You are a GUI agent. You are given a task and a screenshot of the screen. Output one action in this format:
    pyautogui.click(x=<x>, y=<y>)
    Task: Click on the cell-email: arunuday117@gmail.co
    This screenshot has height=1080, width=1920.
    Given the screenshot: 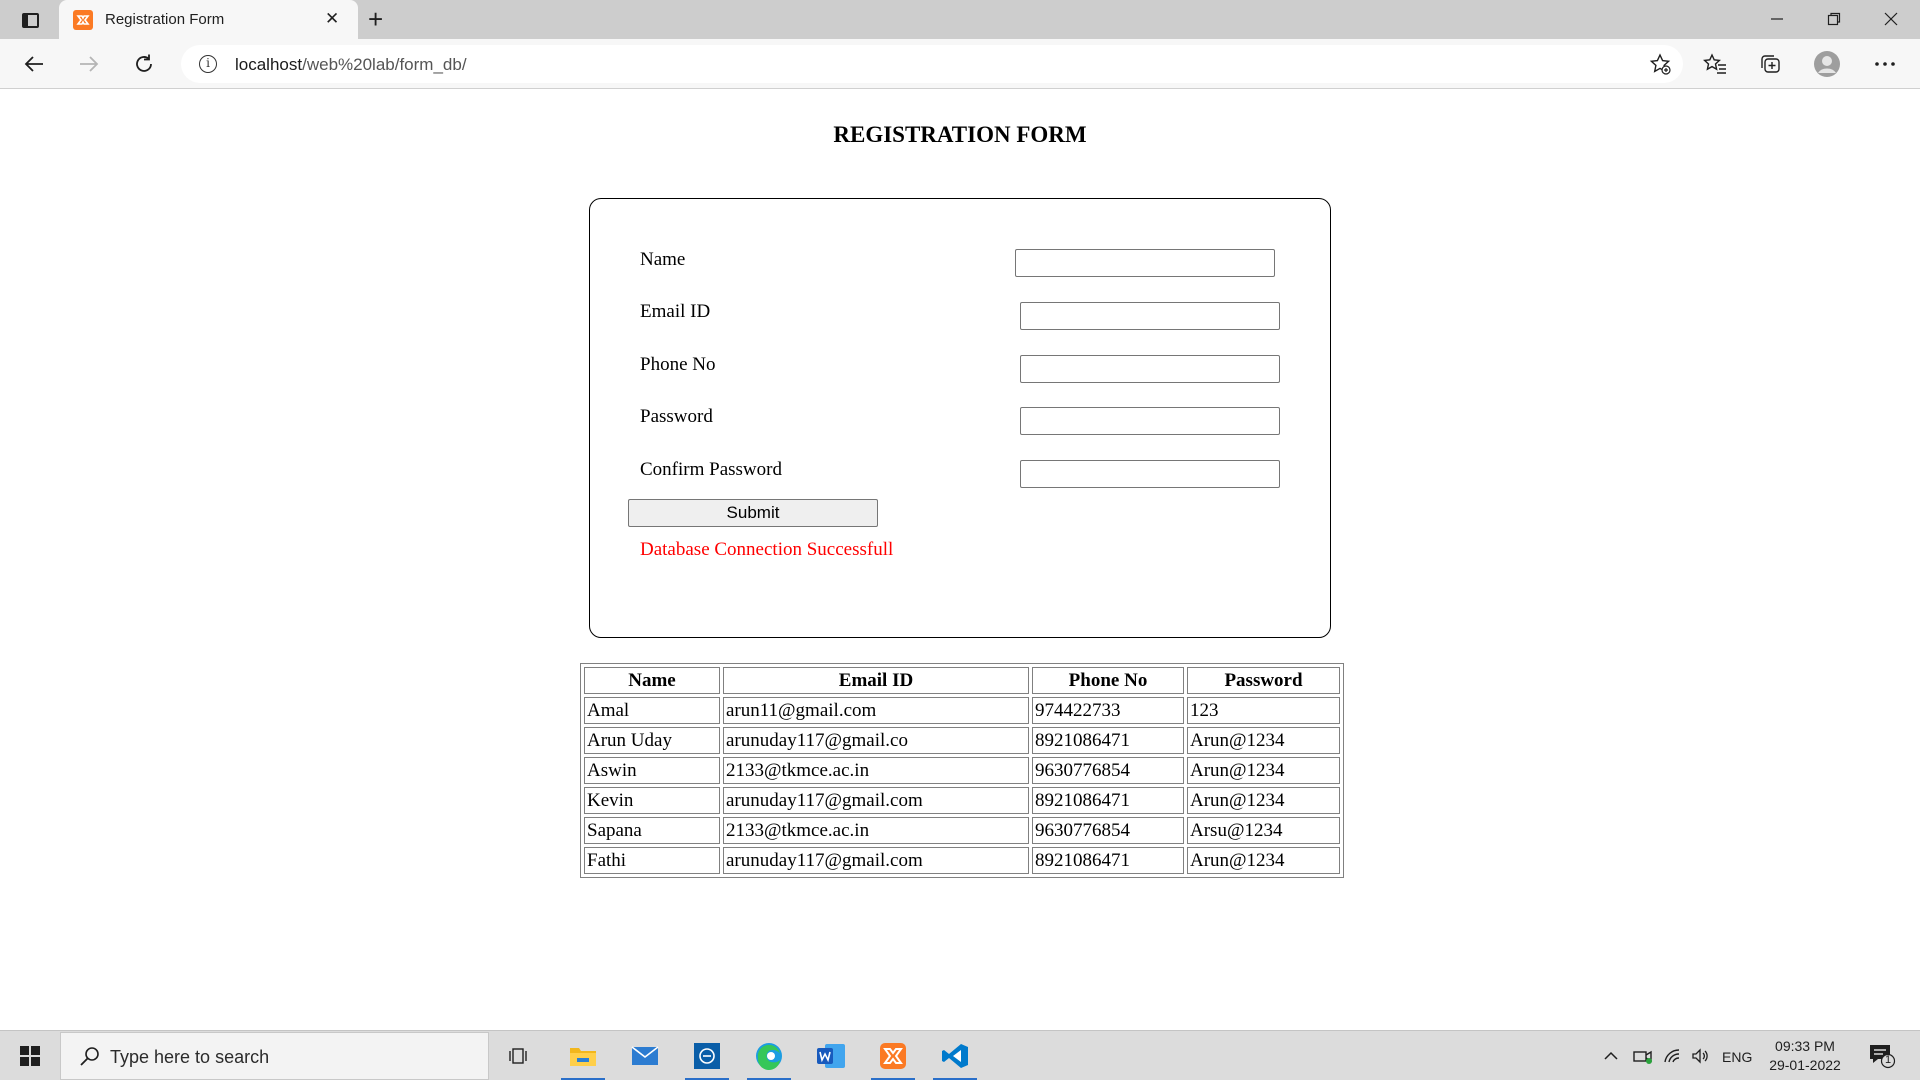 What is the action you would take?
    pyautogui.click(x=876, y=740)
    